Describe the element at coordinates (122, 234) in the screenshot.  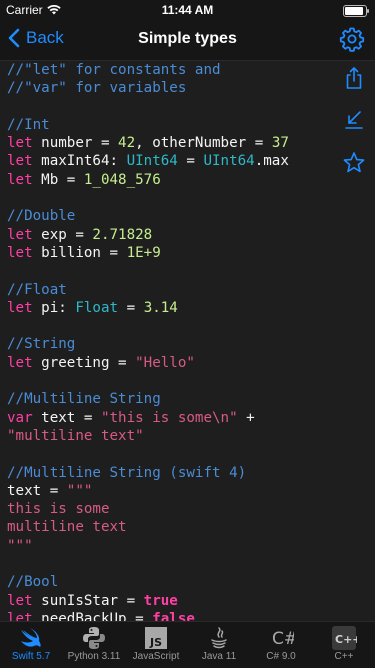
I see `code-number: 2.71828` at that location.